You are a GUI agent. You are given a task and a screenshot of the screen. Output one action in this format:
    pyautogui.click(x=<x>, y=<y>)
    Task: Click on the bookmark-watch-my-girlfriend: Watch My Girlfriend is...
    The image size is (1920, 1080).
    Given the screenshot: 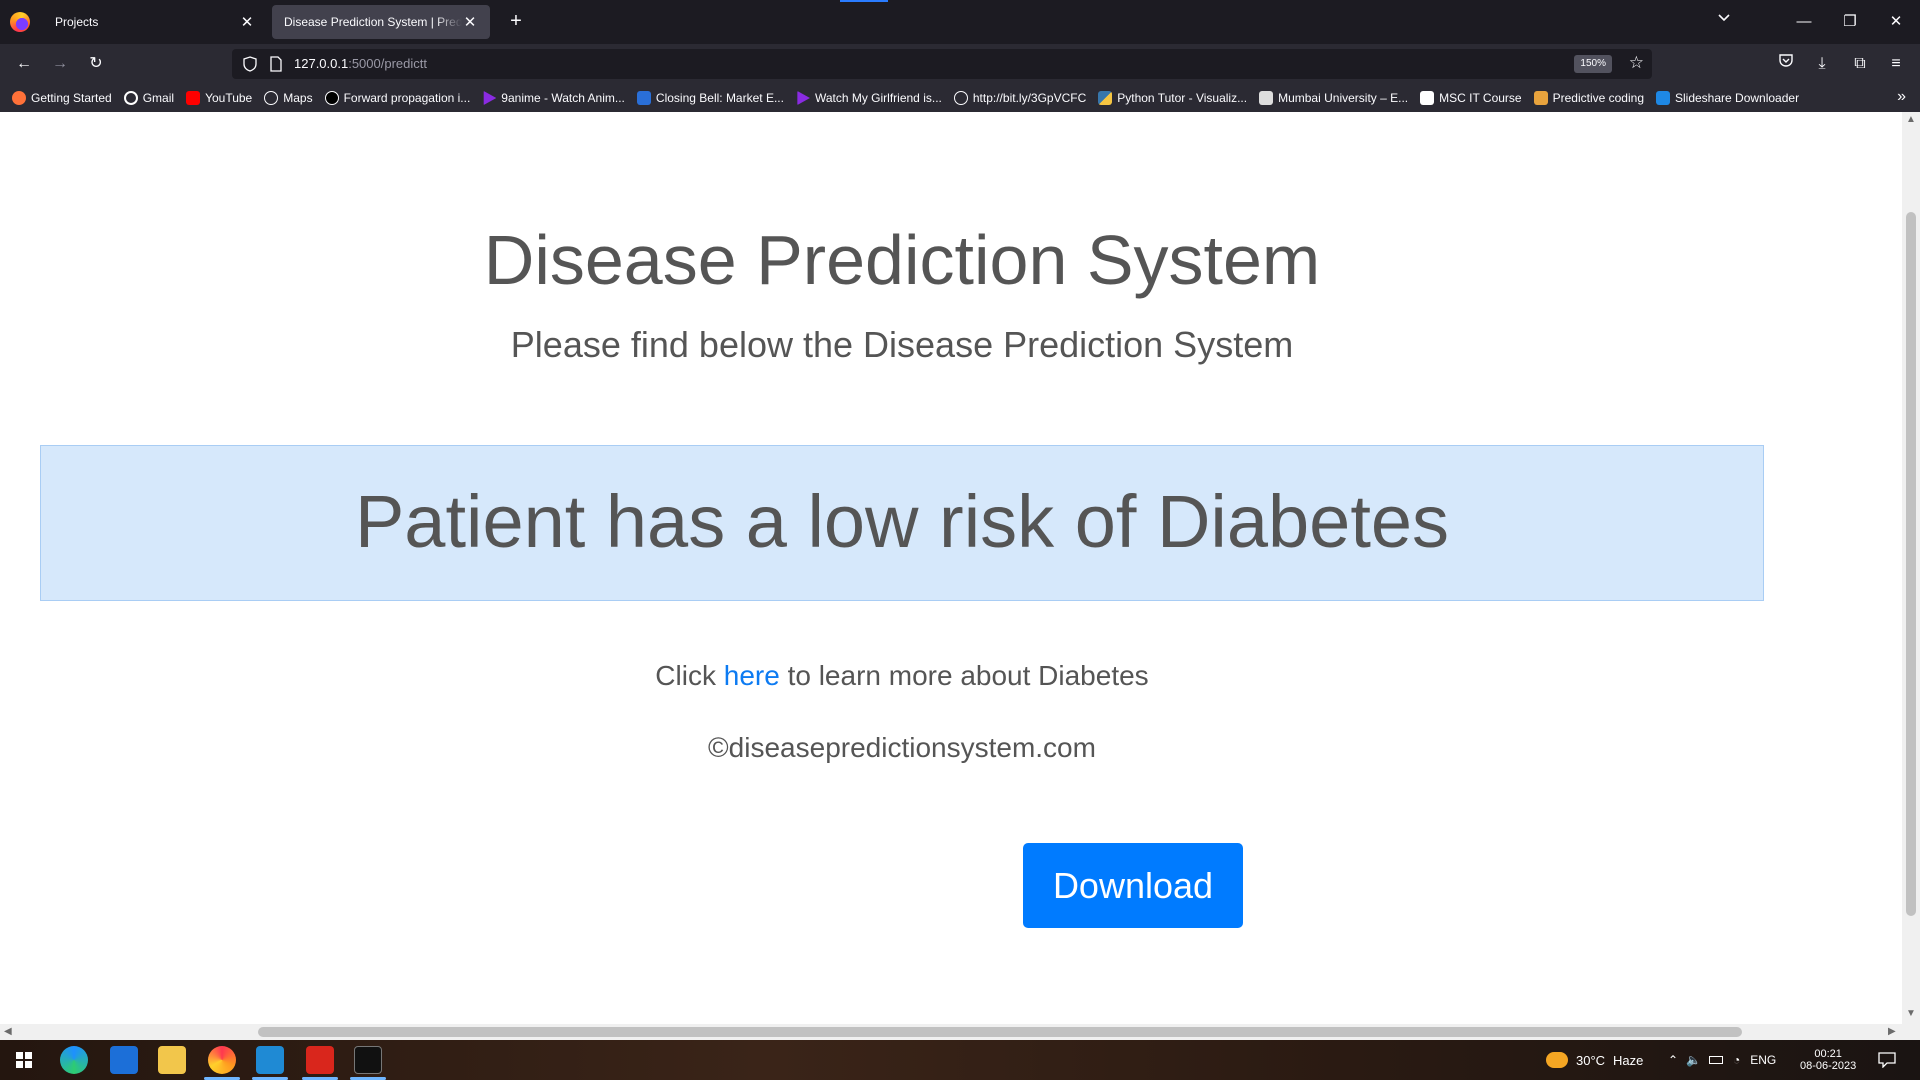 What is the action you would take?
    pyautogui.click(x=869, y=98)
    